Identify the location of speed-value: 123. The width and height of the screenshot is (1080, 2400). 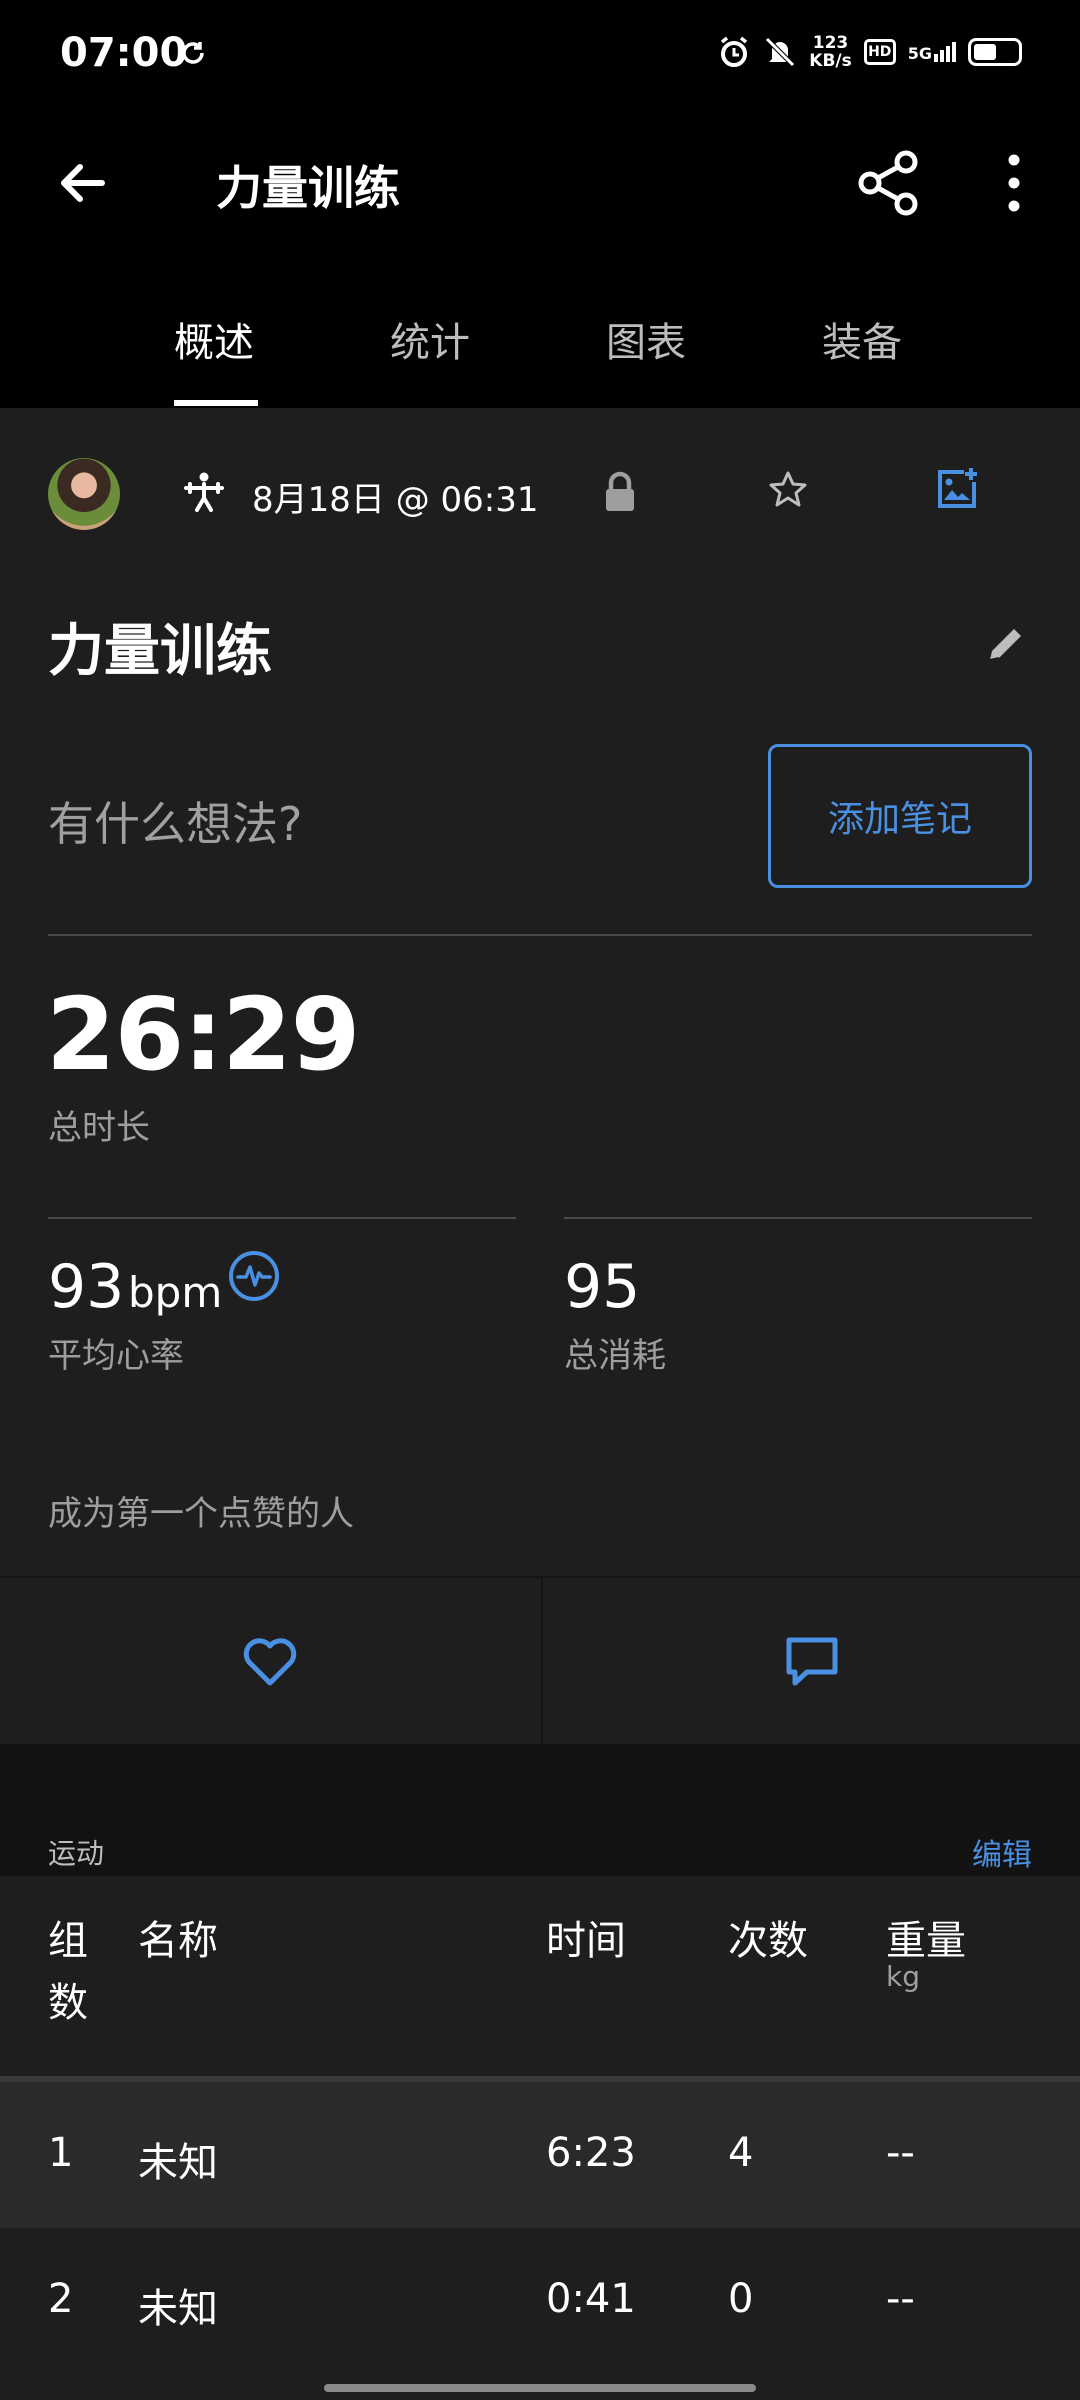
(830, 43).